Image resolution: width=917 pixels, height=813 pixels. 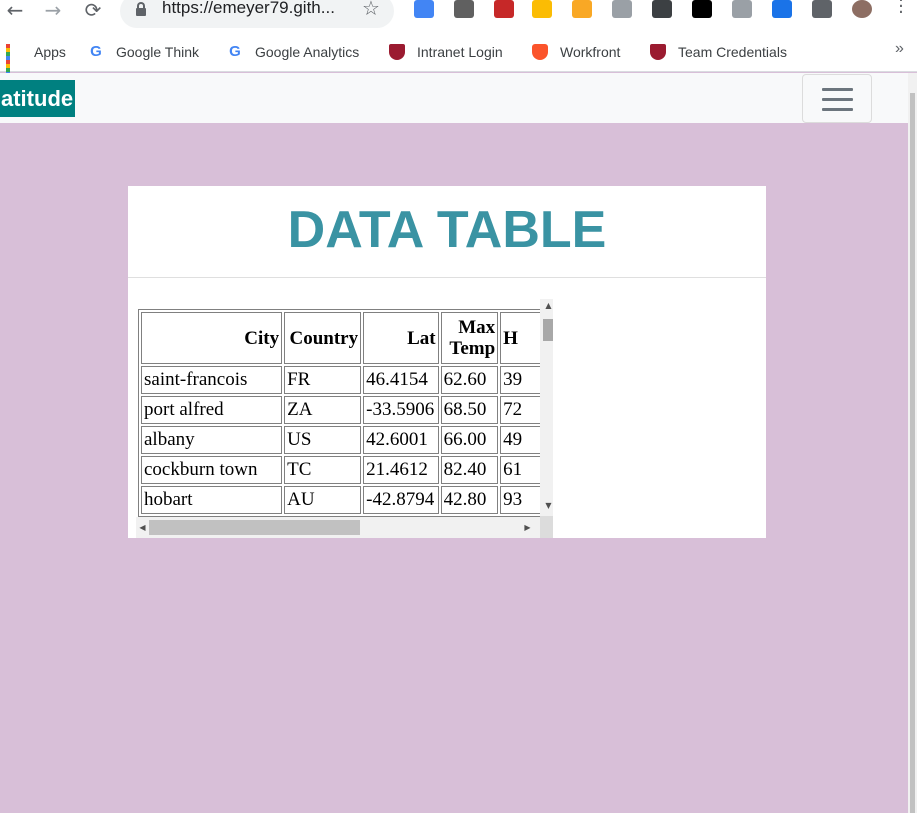 I want to click on navbar-toggler-button, so click(x=837, y=98).